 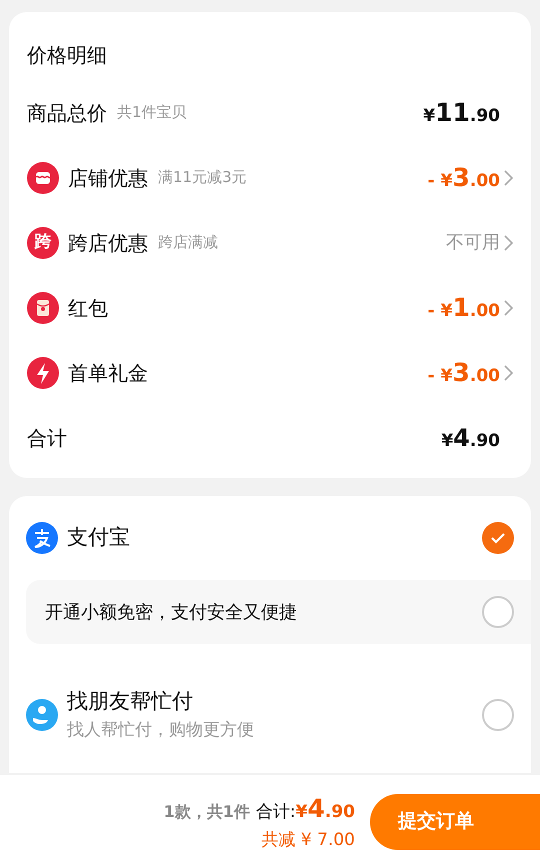 I want to click on status-text: 不可用, so click(x=473, y=243).